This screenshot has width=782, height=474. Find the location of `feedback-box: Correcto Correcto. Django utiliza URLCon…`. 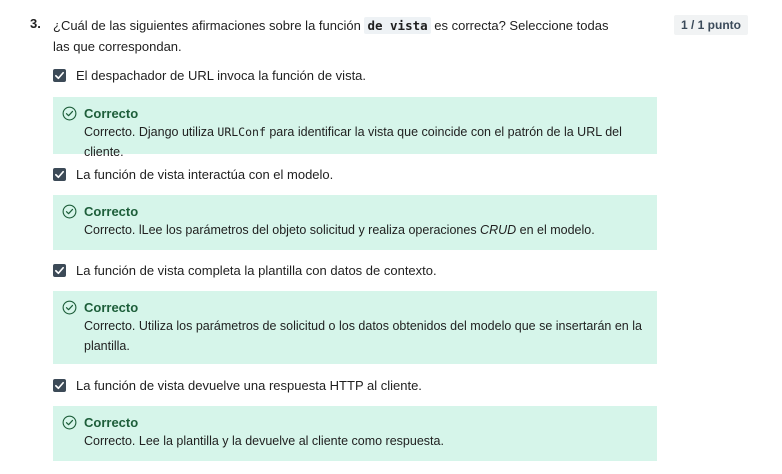

feedback-box: Correcto Correcto. Django utiliza URLCon… is located at coordinates (355, 128).